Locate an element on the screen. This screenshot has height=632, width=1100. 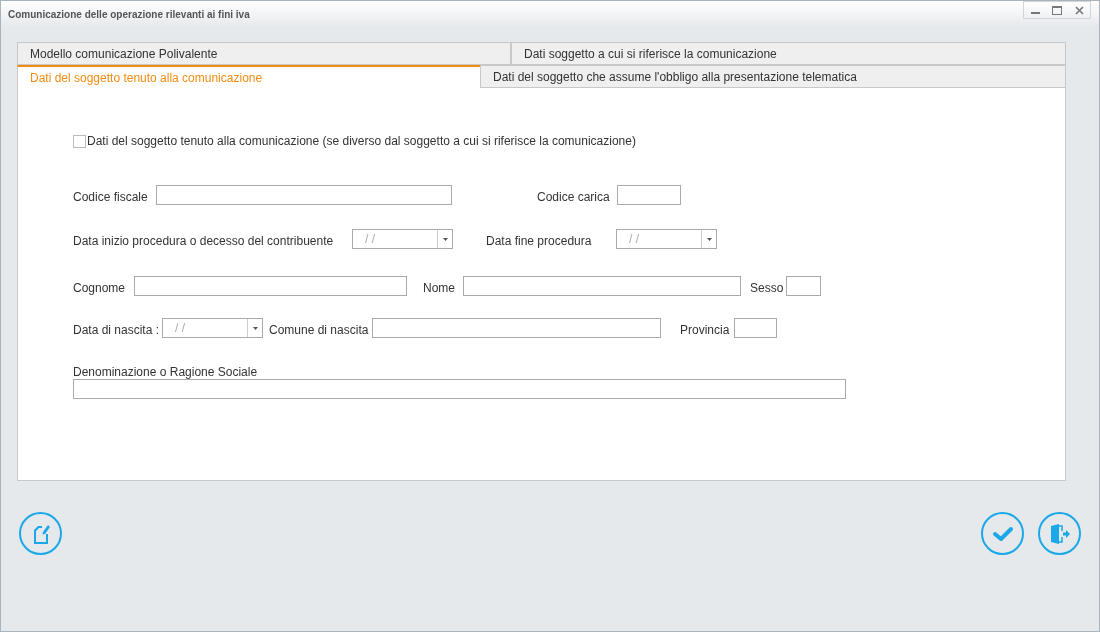
field-label: Comune di nascita is located at coordinates (319, 330).